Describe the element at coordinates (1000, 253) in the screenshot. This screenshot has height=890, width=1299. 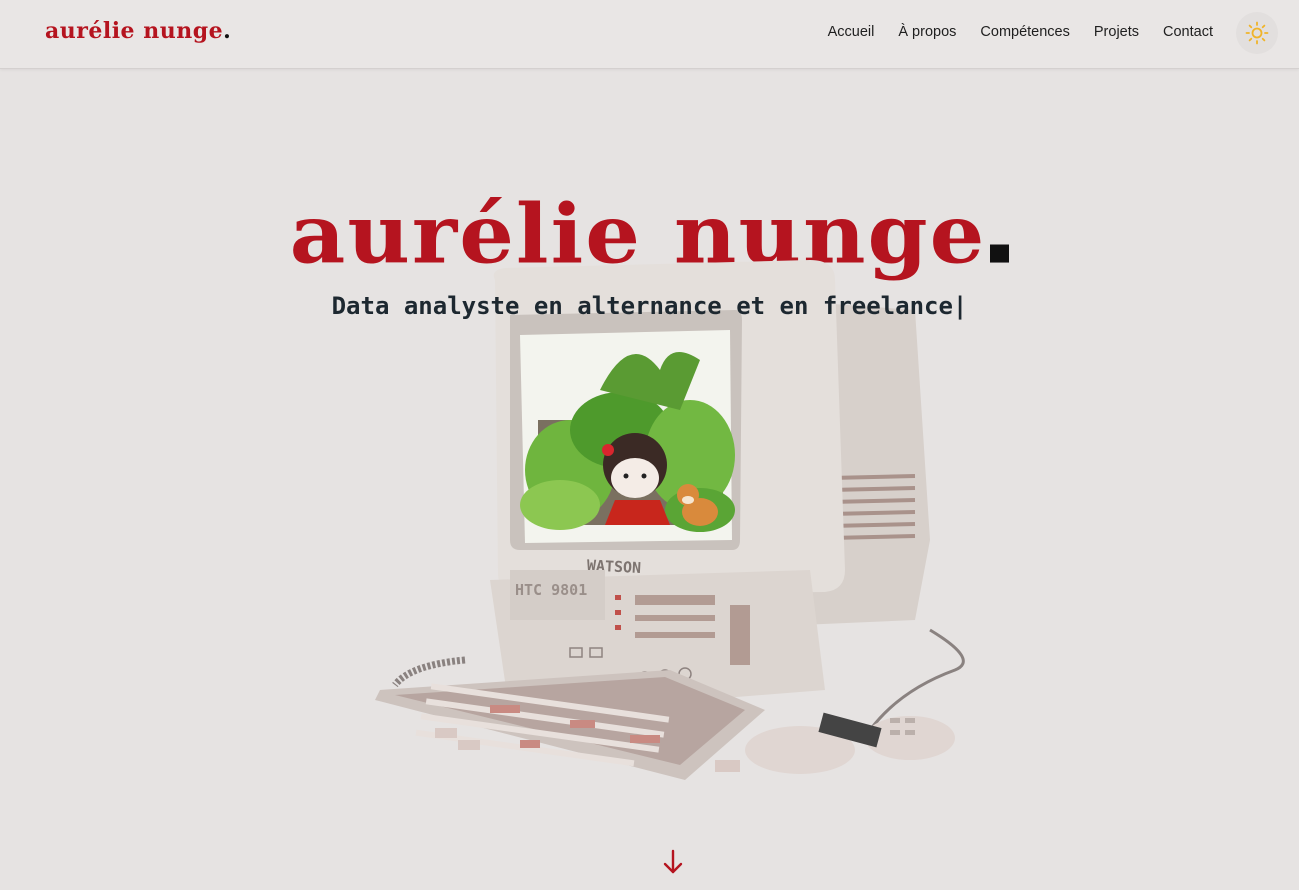
I see `title-period-square` at that location.